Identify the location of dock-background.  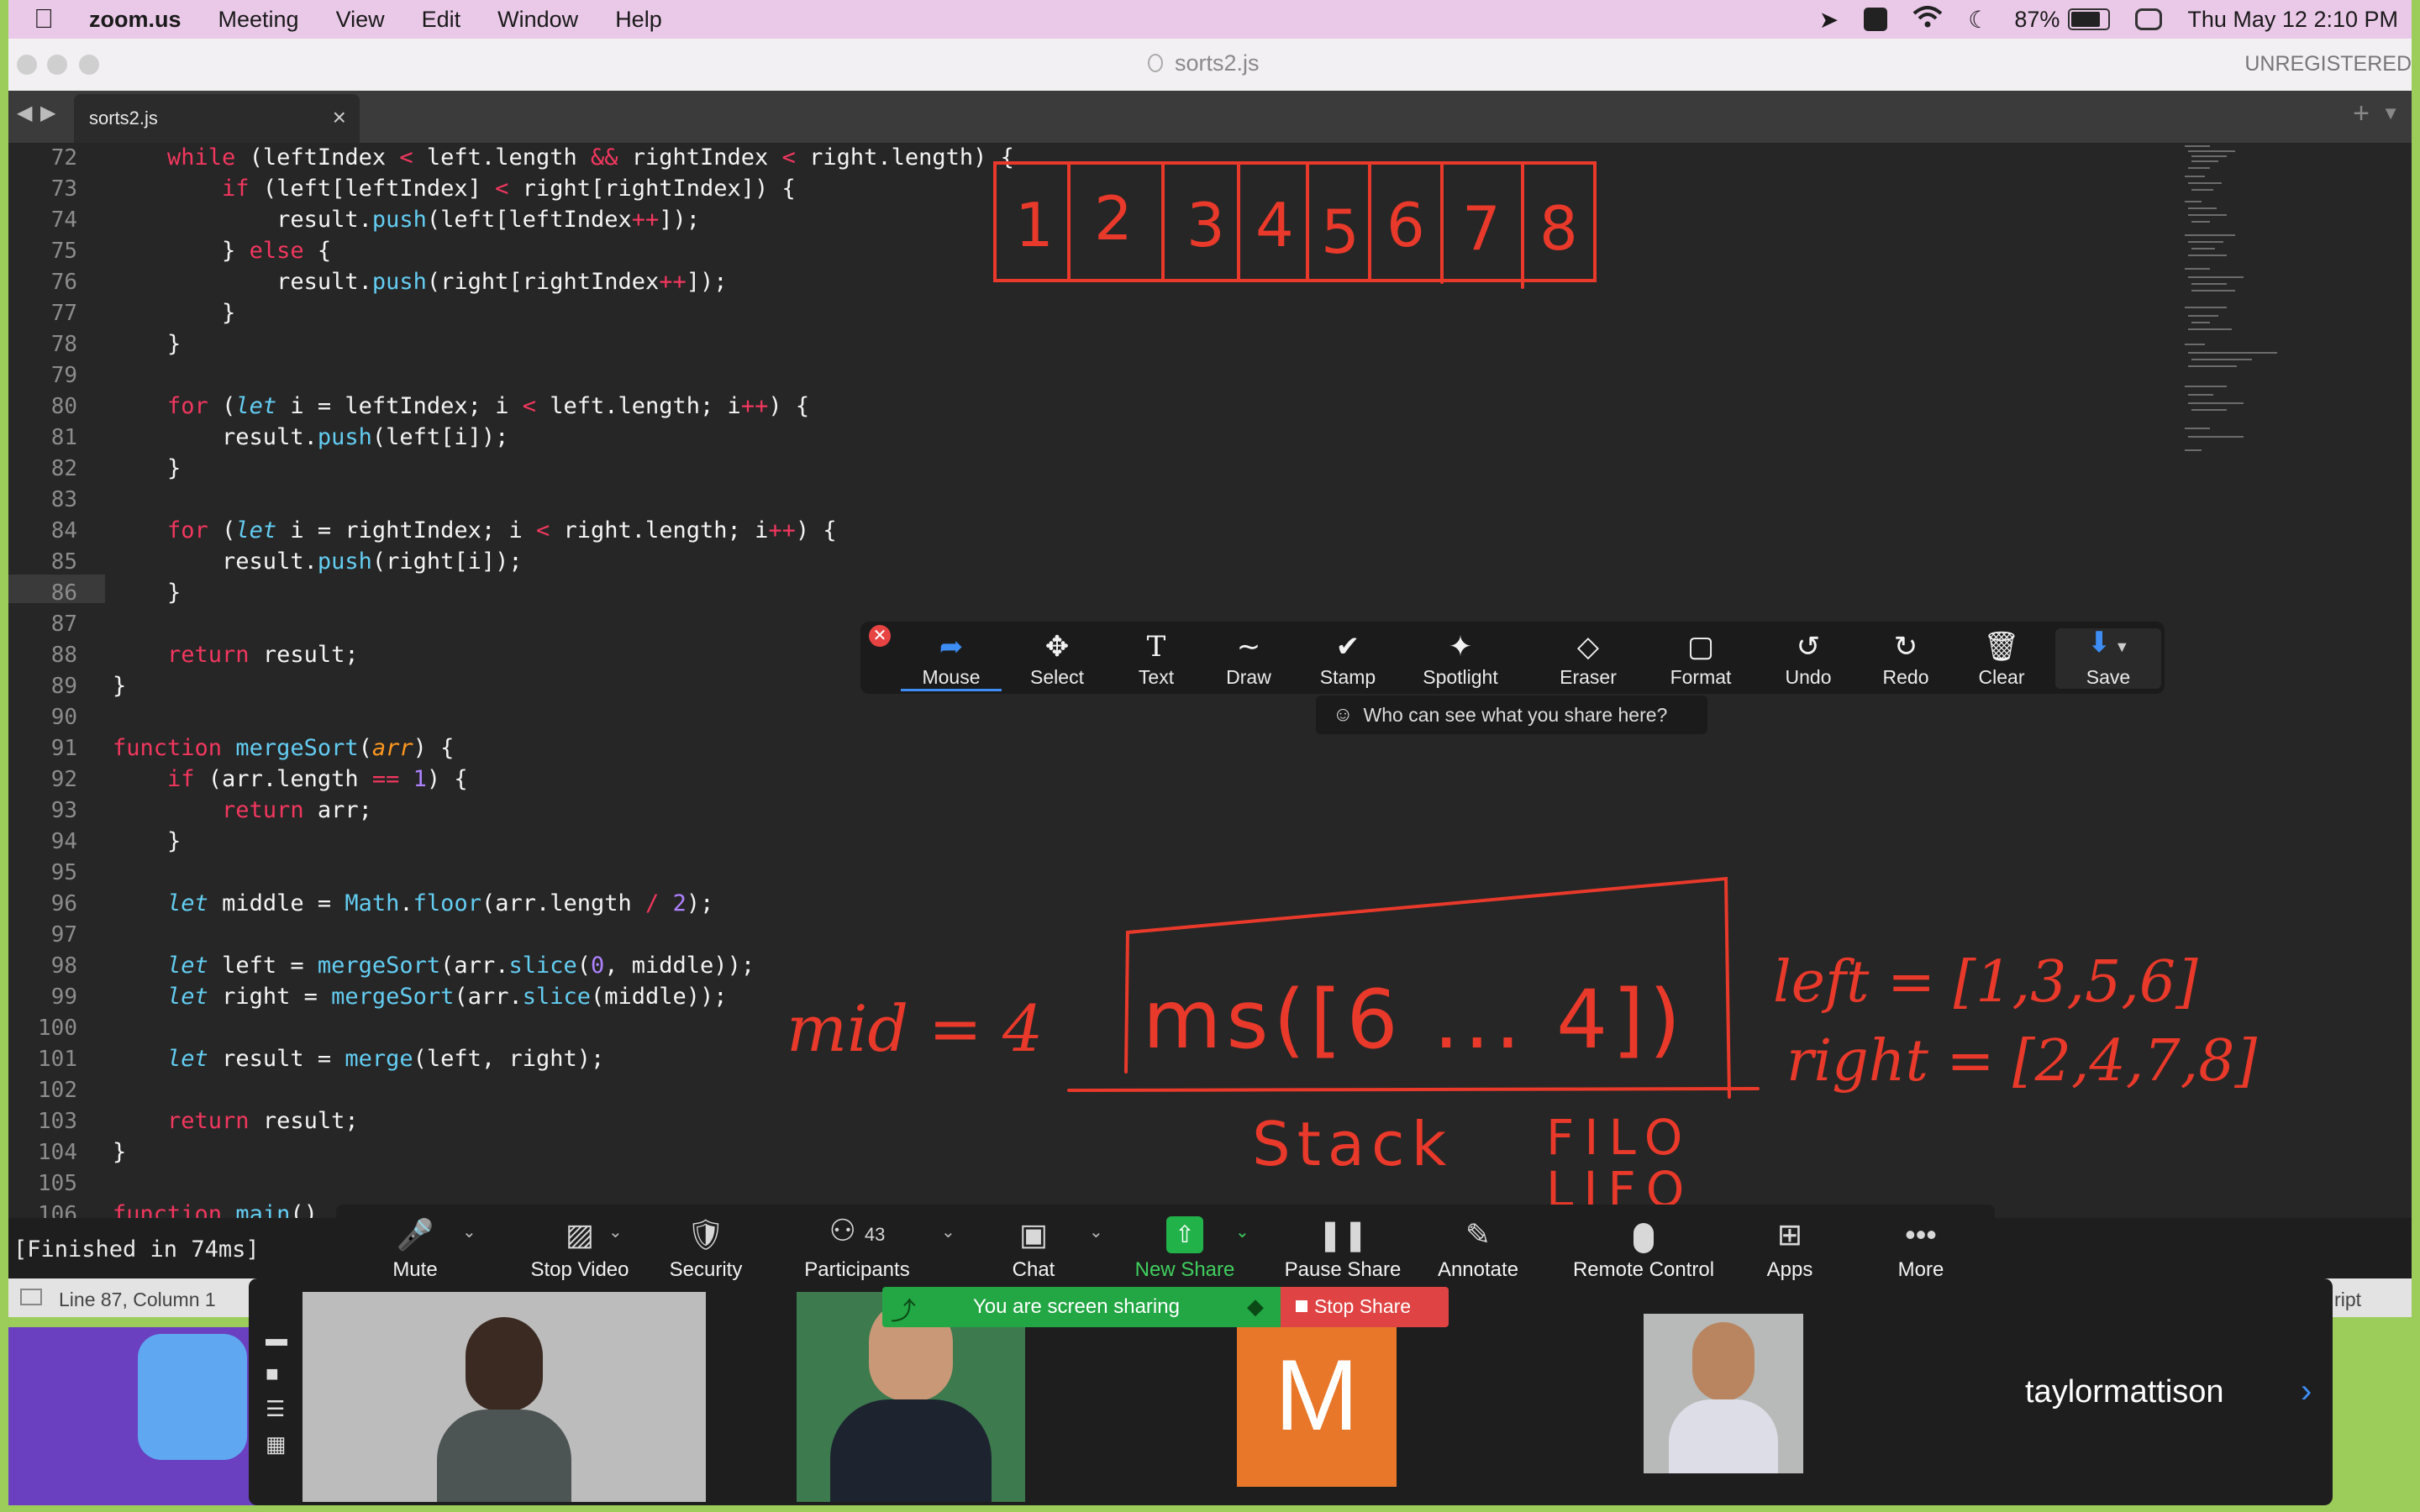
(134, 1416).